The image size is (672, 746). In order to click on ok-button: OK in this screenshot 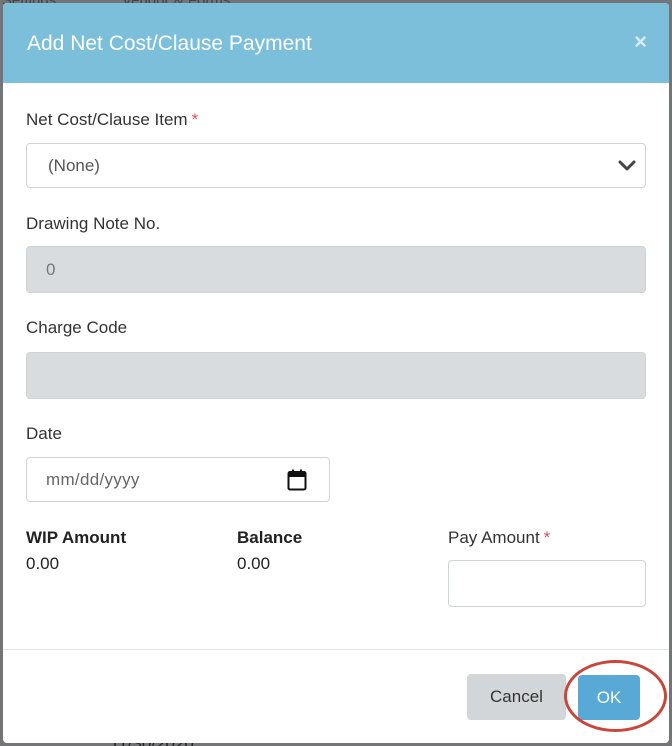, I will do `click(609, 697)`.